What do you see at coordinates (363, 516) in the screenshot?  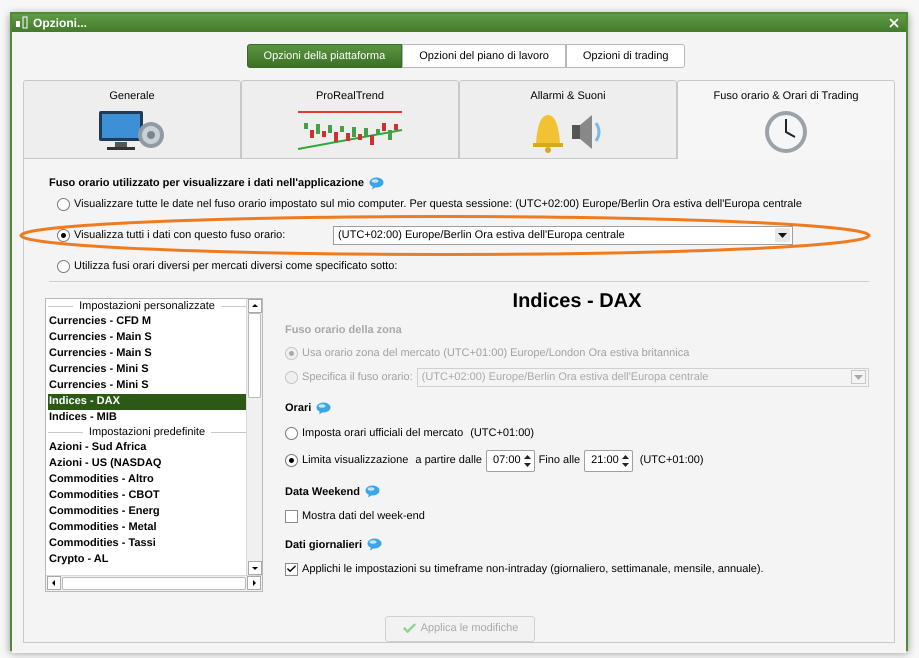 I see `checkbox-label: Mostra dati del week-end` at bounding box center [363, 516].